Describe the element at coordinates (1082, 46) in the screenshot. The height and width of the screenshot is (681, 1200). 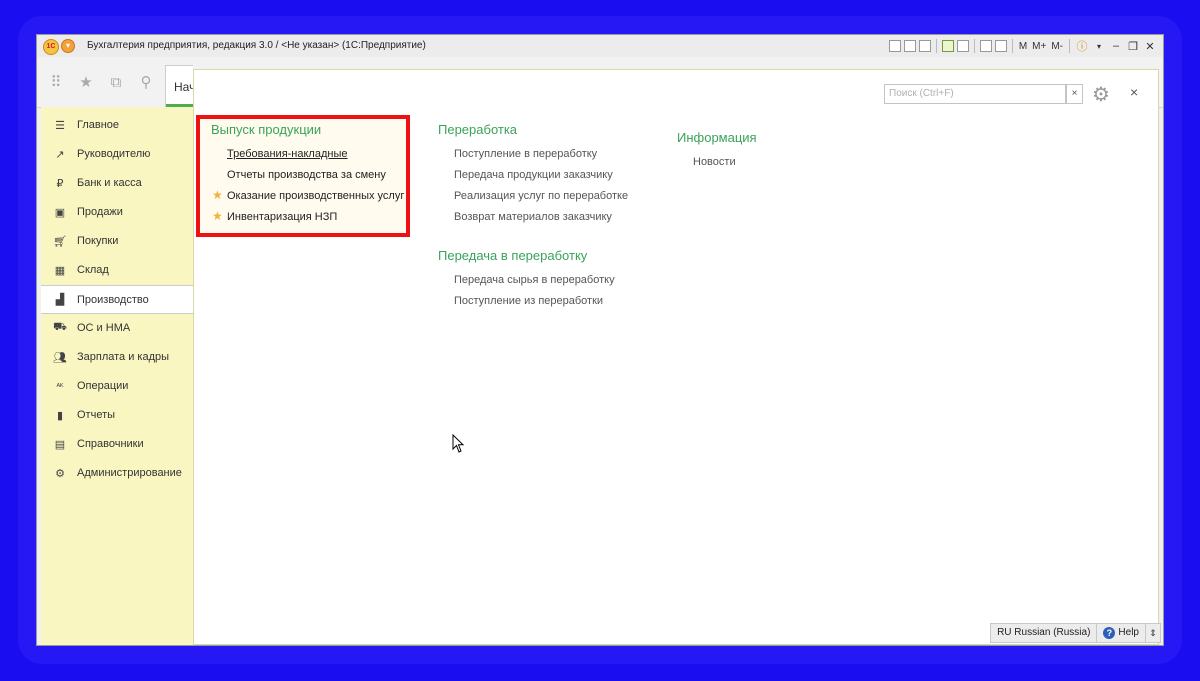
I see `info-icon: ⓘ` at that location.